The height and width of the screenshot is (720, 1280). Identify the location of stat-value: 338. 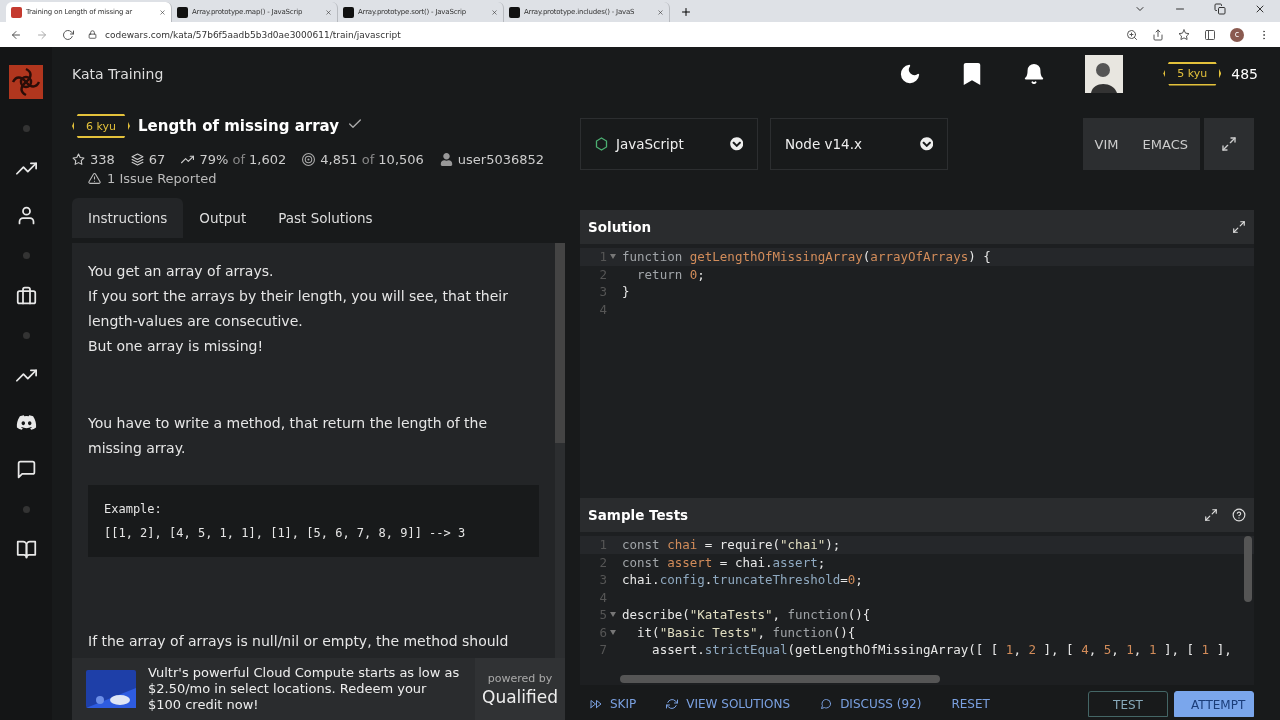
(102, 159).